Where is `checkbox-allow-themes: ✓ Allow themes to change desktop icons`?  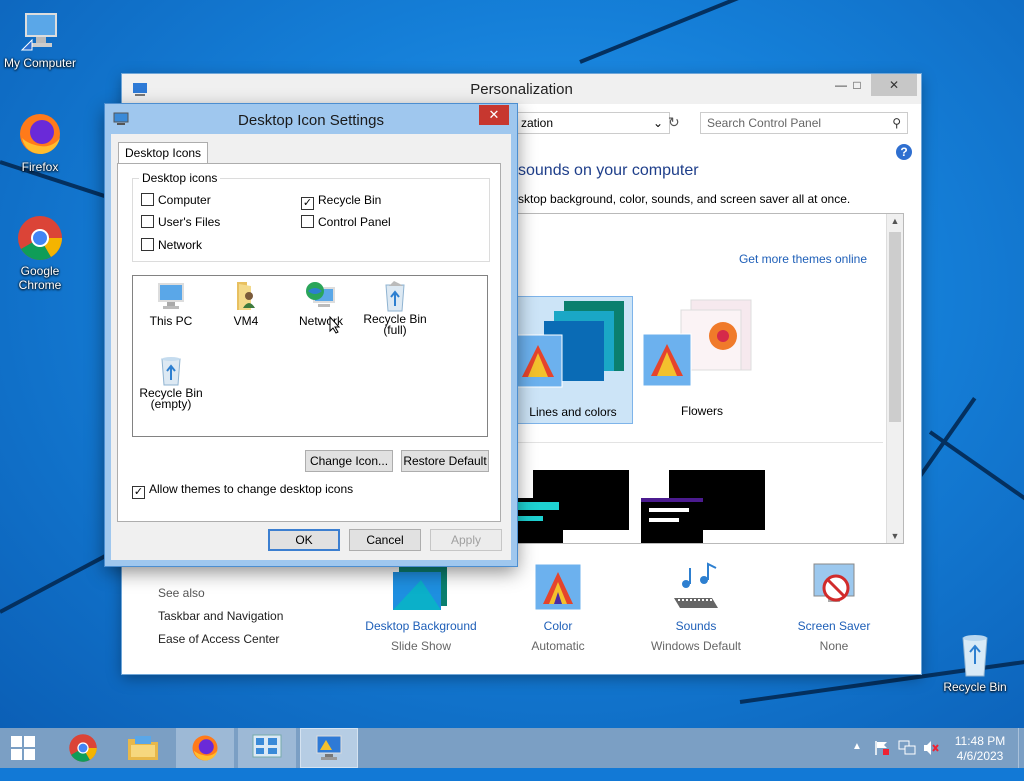 checkbox-allow-themes: ✓ Allow themes to change desktop icons is located at coordinates (242, 490).